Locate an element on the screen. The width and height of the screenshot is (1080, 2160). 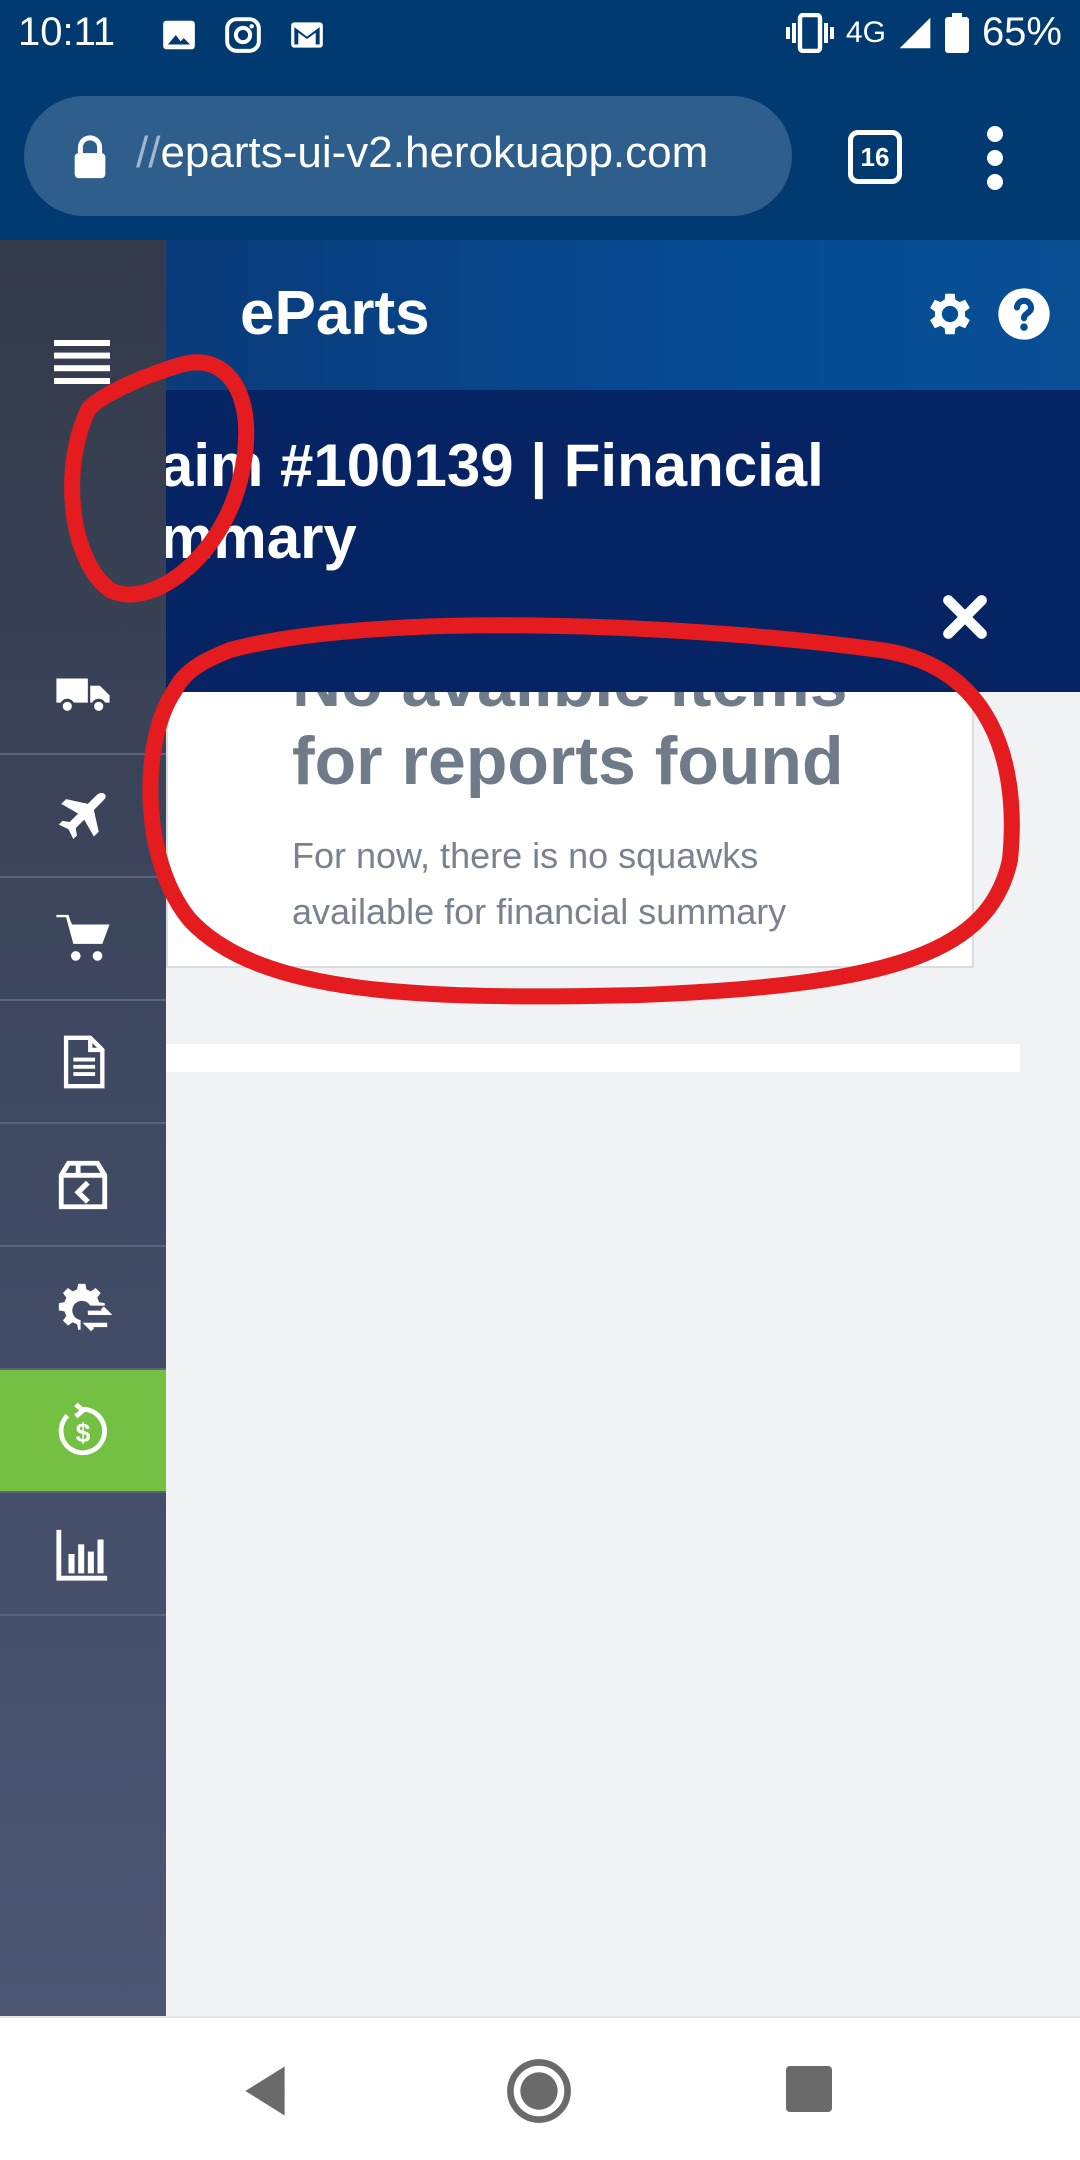
url-text: //eparts-ui-v2.herokuapp.com is located at coordinates (422, 153).